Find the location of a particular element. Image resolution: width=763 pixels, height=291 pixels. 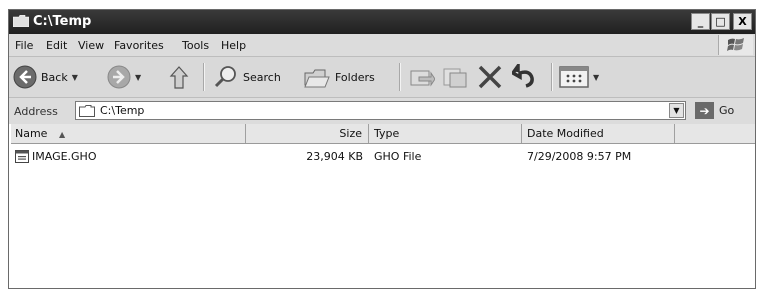

column-header-date: Date Modified is located at coordinates (598, 133).